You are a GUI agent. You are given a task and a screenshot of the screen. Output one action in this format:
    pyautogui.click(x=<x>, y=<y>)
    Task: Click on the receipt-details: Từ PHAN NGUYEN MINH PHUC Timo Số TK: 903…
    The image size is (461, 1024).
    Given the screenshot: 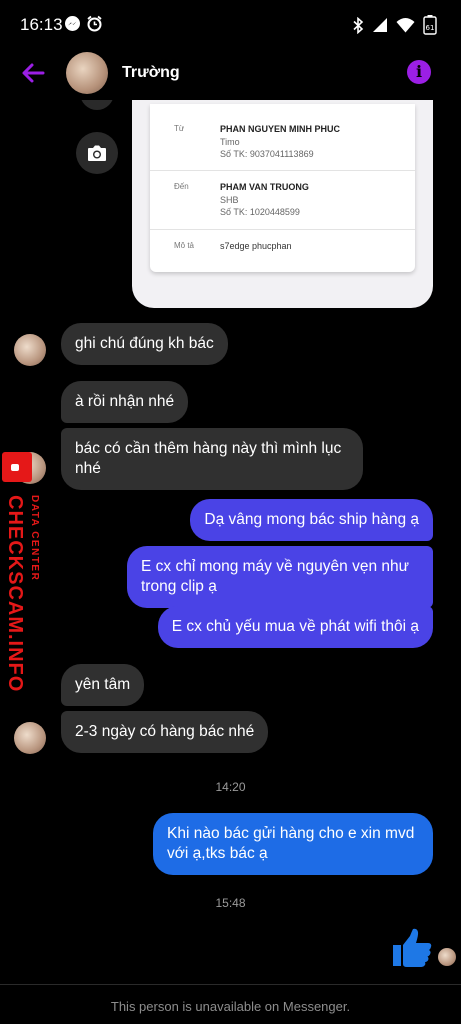 What is the action you would take?
    pyautogui.click(x=282, y=188)
    